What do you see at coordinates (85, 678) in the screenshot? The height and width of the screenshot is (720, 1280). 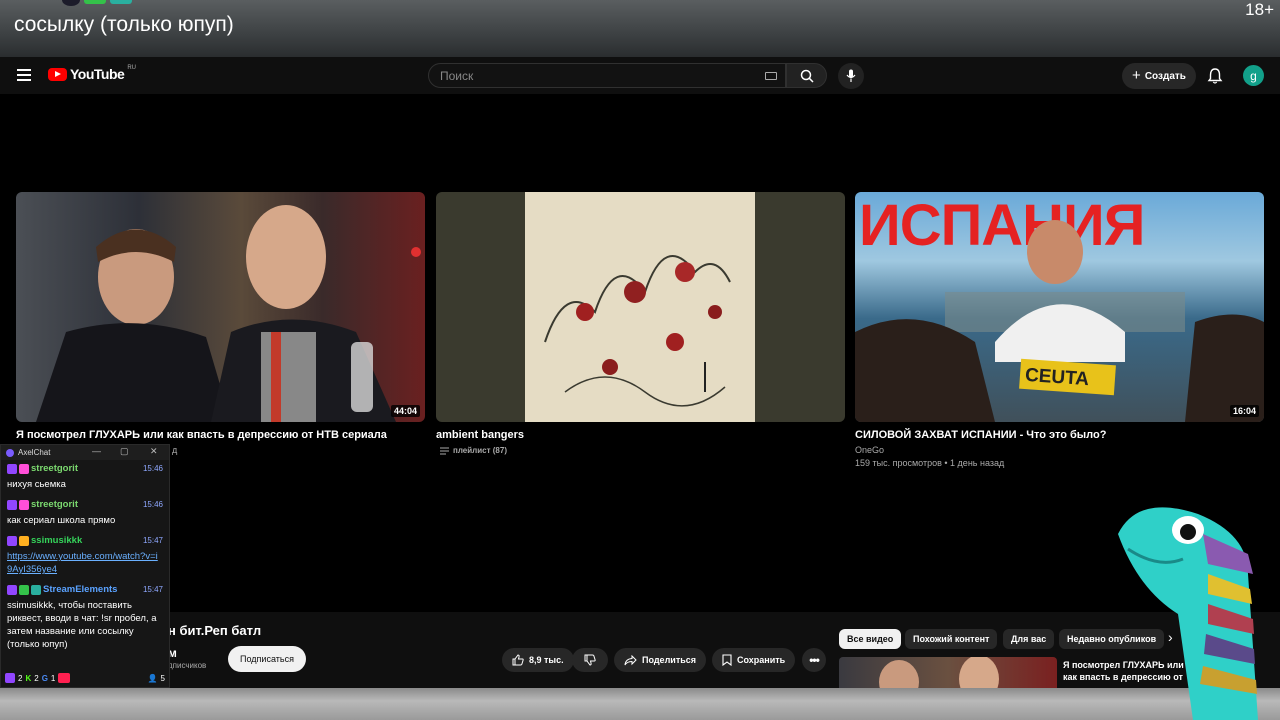 I see `chat-footer: 2 K 2 G 1 👤 5` at bounding box center [85, 678].